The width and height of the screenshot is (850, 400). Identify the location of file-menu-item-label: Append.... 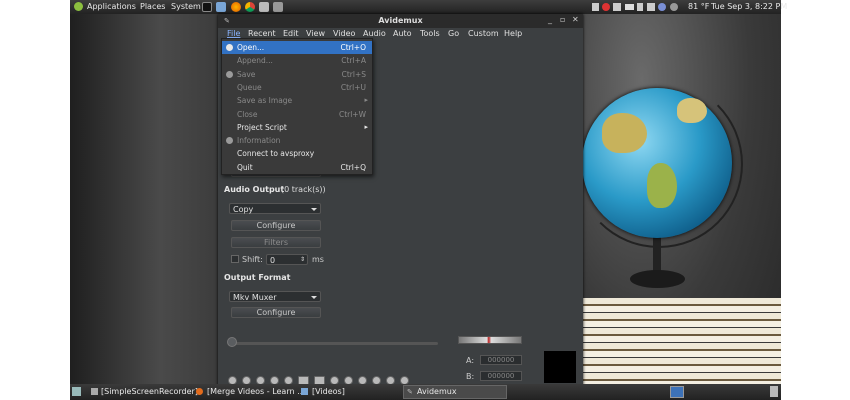
(255, 61).